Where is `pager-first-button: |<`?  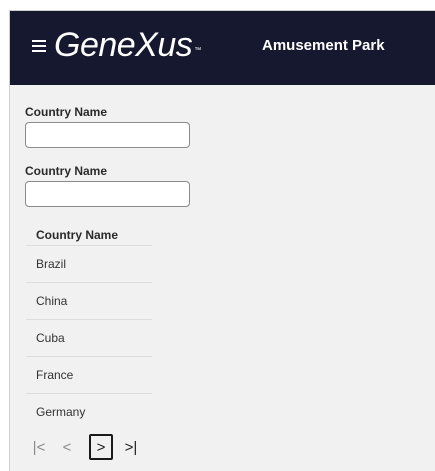 pager-first-button: |< is located at coordinates (39, 447).